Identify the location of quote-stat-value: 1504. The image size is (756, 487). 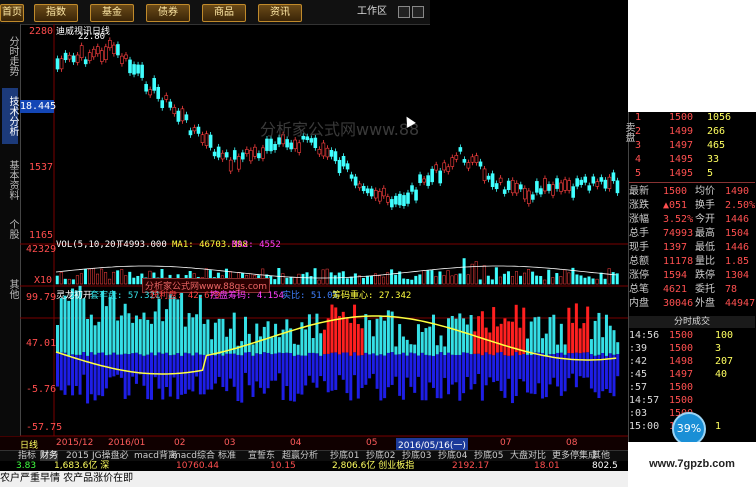
(737, 233).